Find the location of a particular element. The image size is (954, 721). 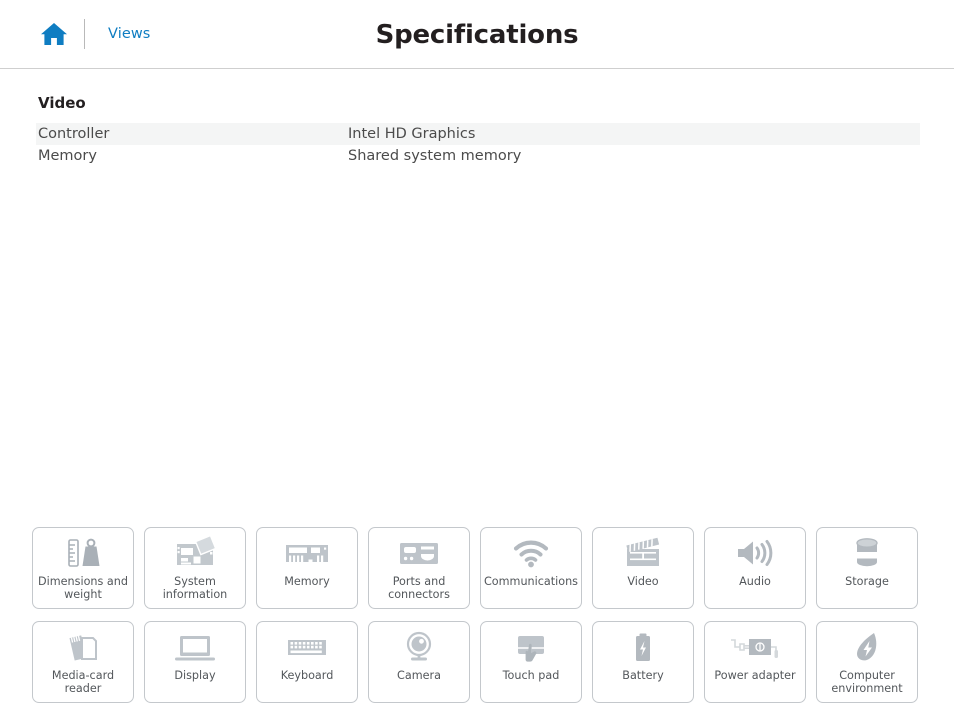

tile-audio: Audio is located at coordinates (755, 568).